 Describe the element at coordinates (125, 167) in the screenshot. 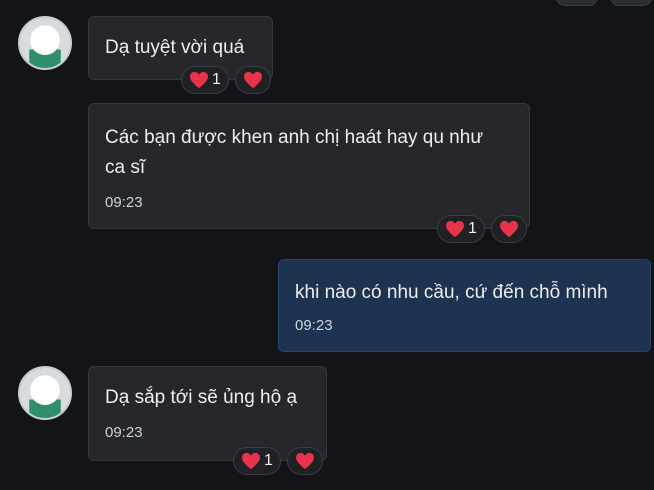

I see `message-text-line: ca sĩ` at that location.